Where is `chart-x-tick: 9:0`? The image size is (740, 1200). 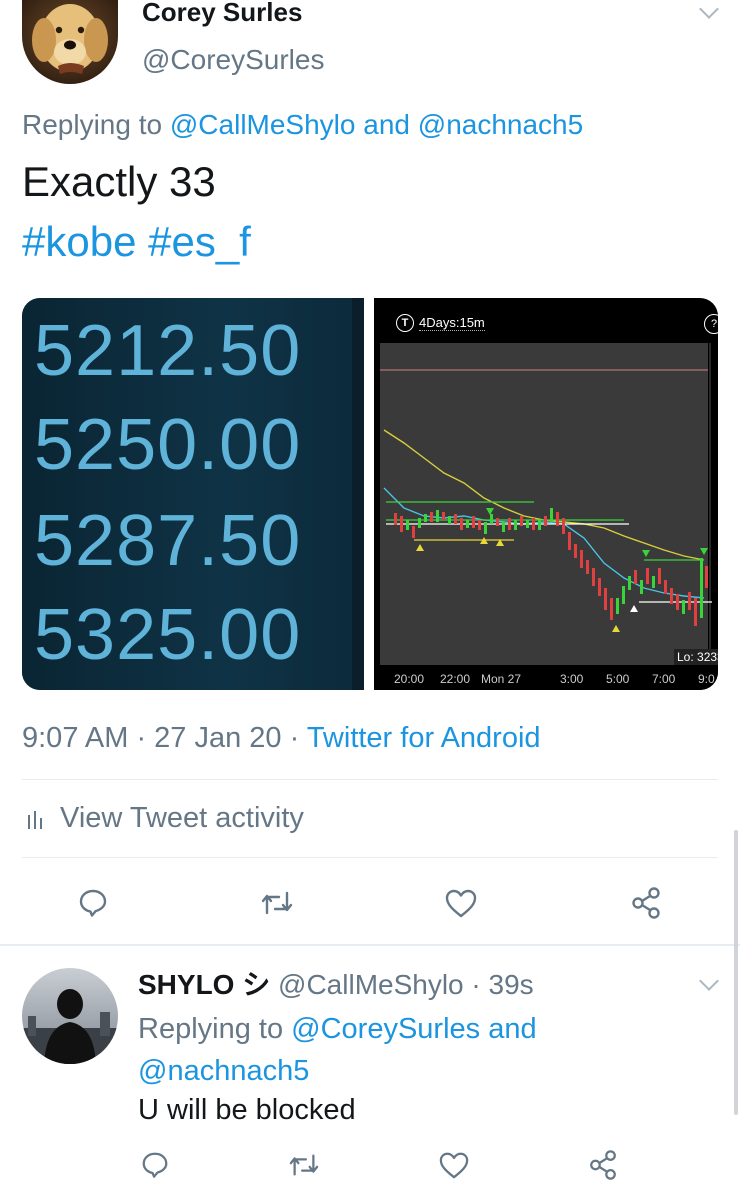 chart-x-tick: 9:0 is located at coordinates (706, 679).